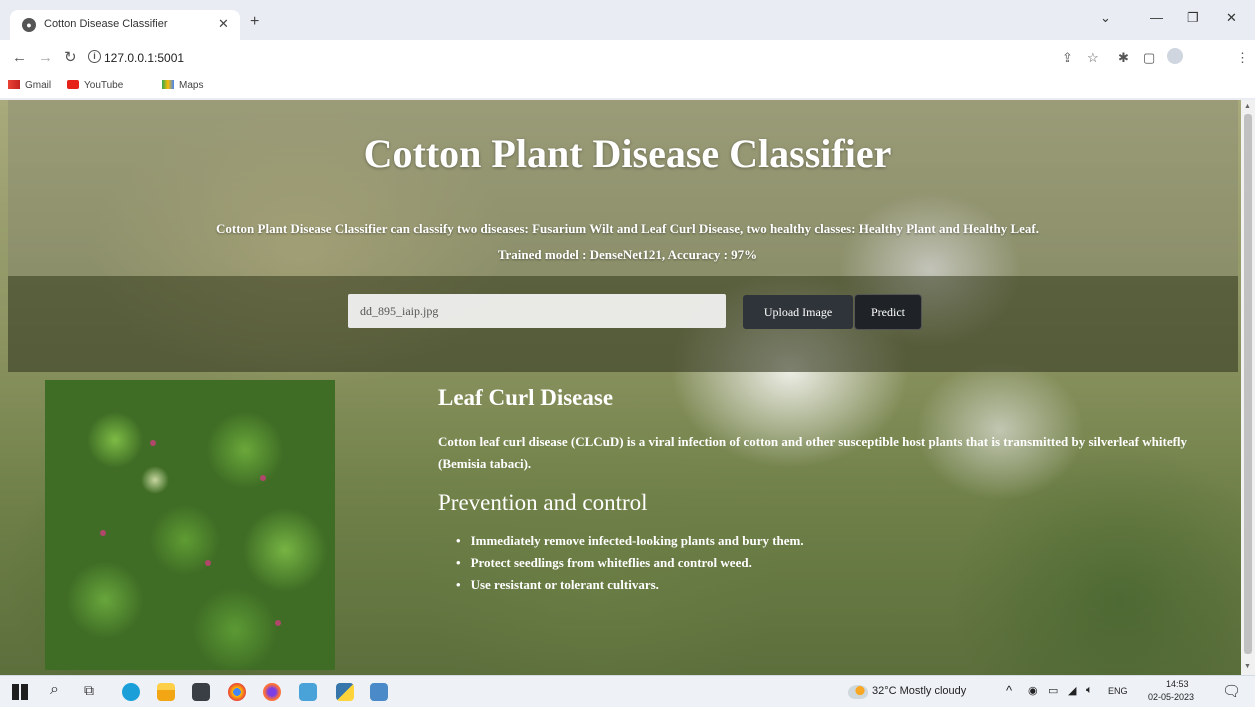 Image resolution: width=1255 pixels, height=707 pixels. Describe the element at coordinates (399, 311) in the screenshot. I see `file-name: dd_895_iaip.jpg` at that location.